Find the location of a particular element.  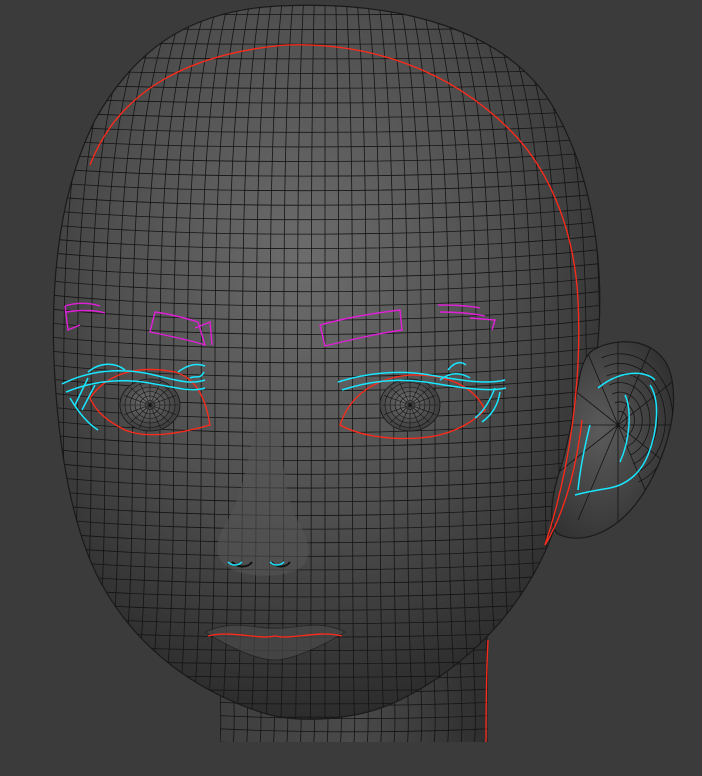

right-eye is located at coordinates (410, 405).